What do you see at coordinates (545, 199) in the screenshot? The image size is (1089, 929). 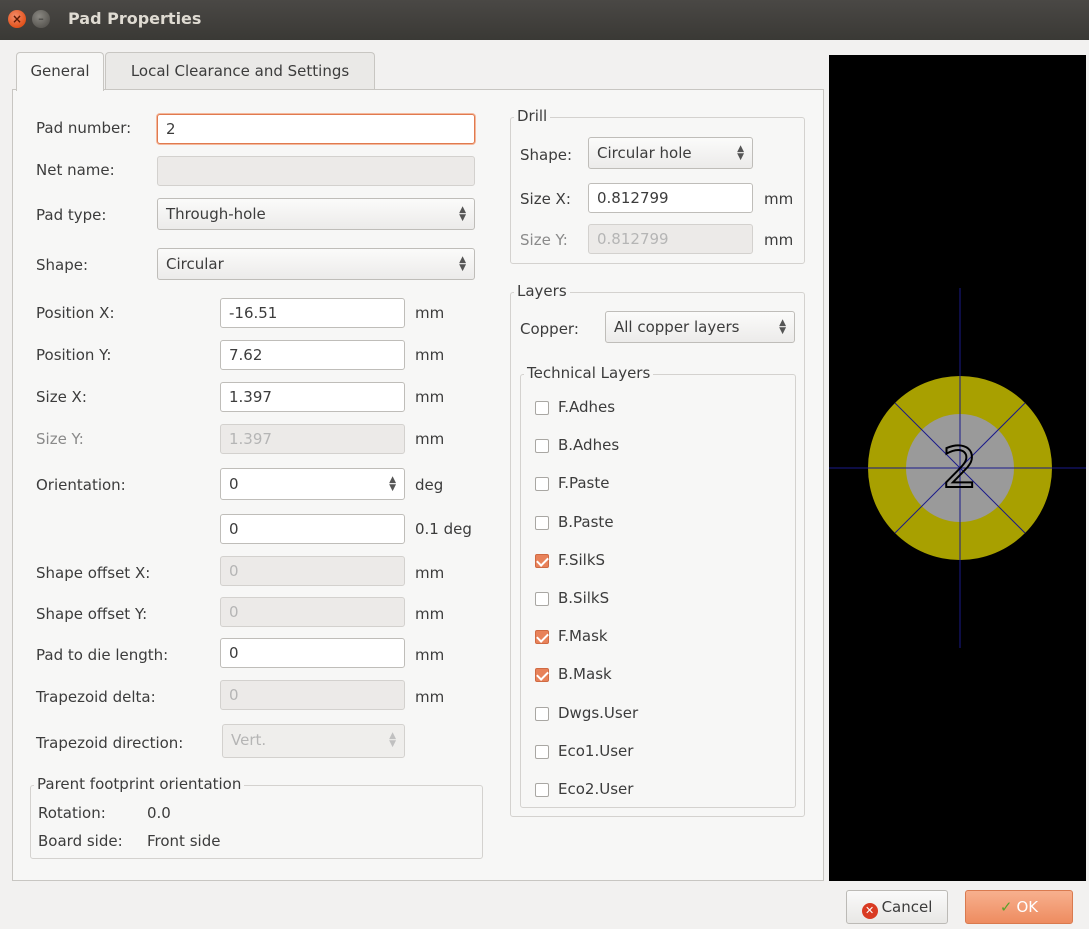 I see `drill-size-x-label: Size X:` at bounding box center [545, 199].